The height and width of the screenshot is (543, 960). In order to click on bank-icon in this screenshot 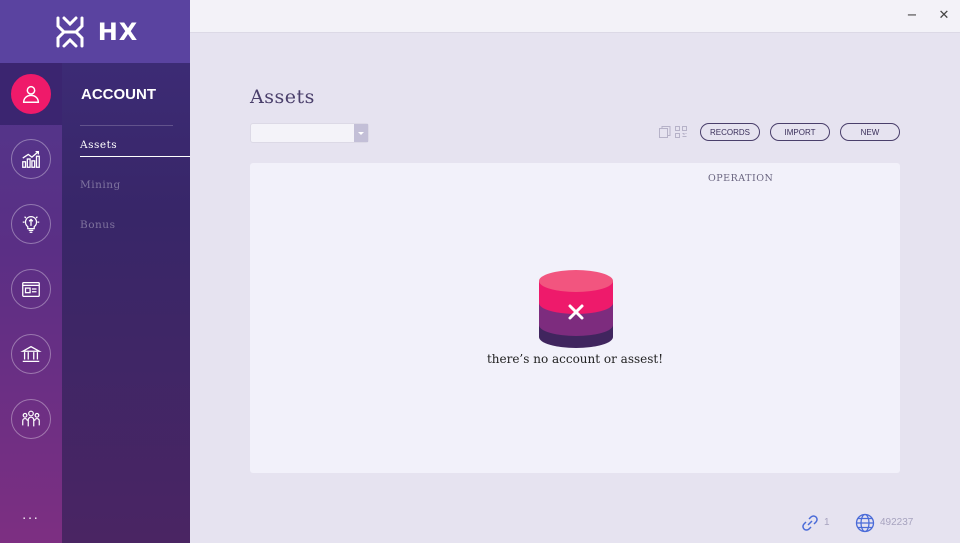, I will do `click(31, 353)`.